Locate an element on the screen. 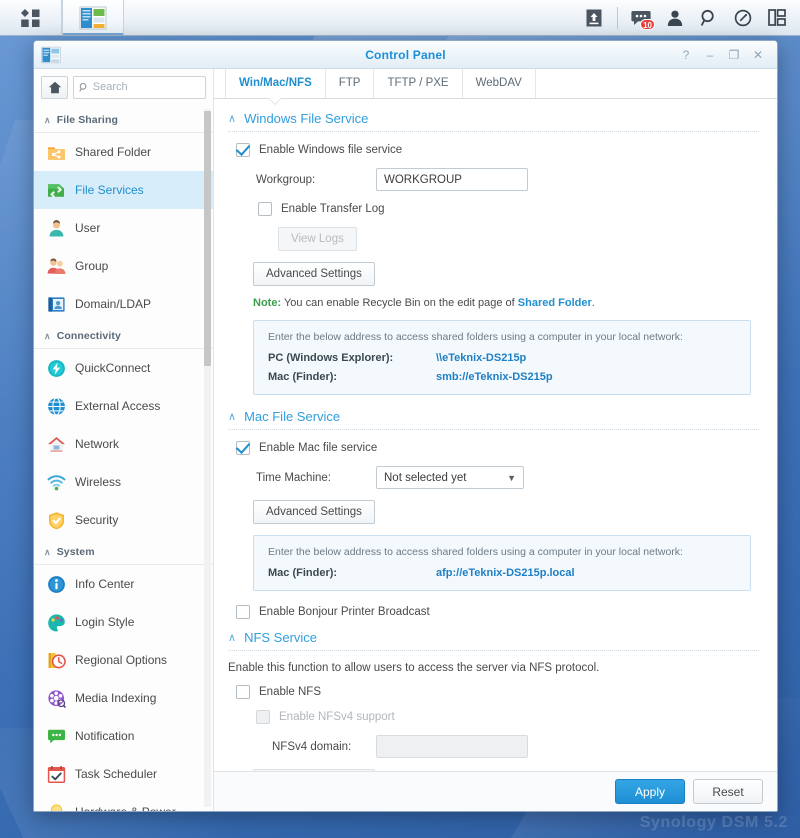 This screenshot has height=838, width=800. help-button: ? is located at coordinates (686, 55).